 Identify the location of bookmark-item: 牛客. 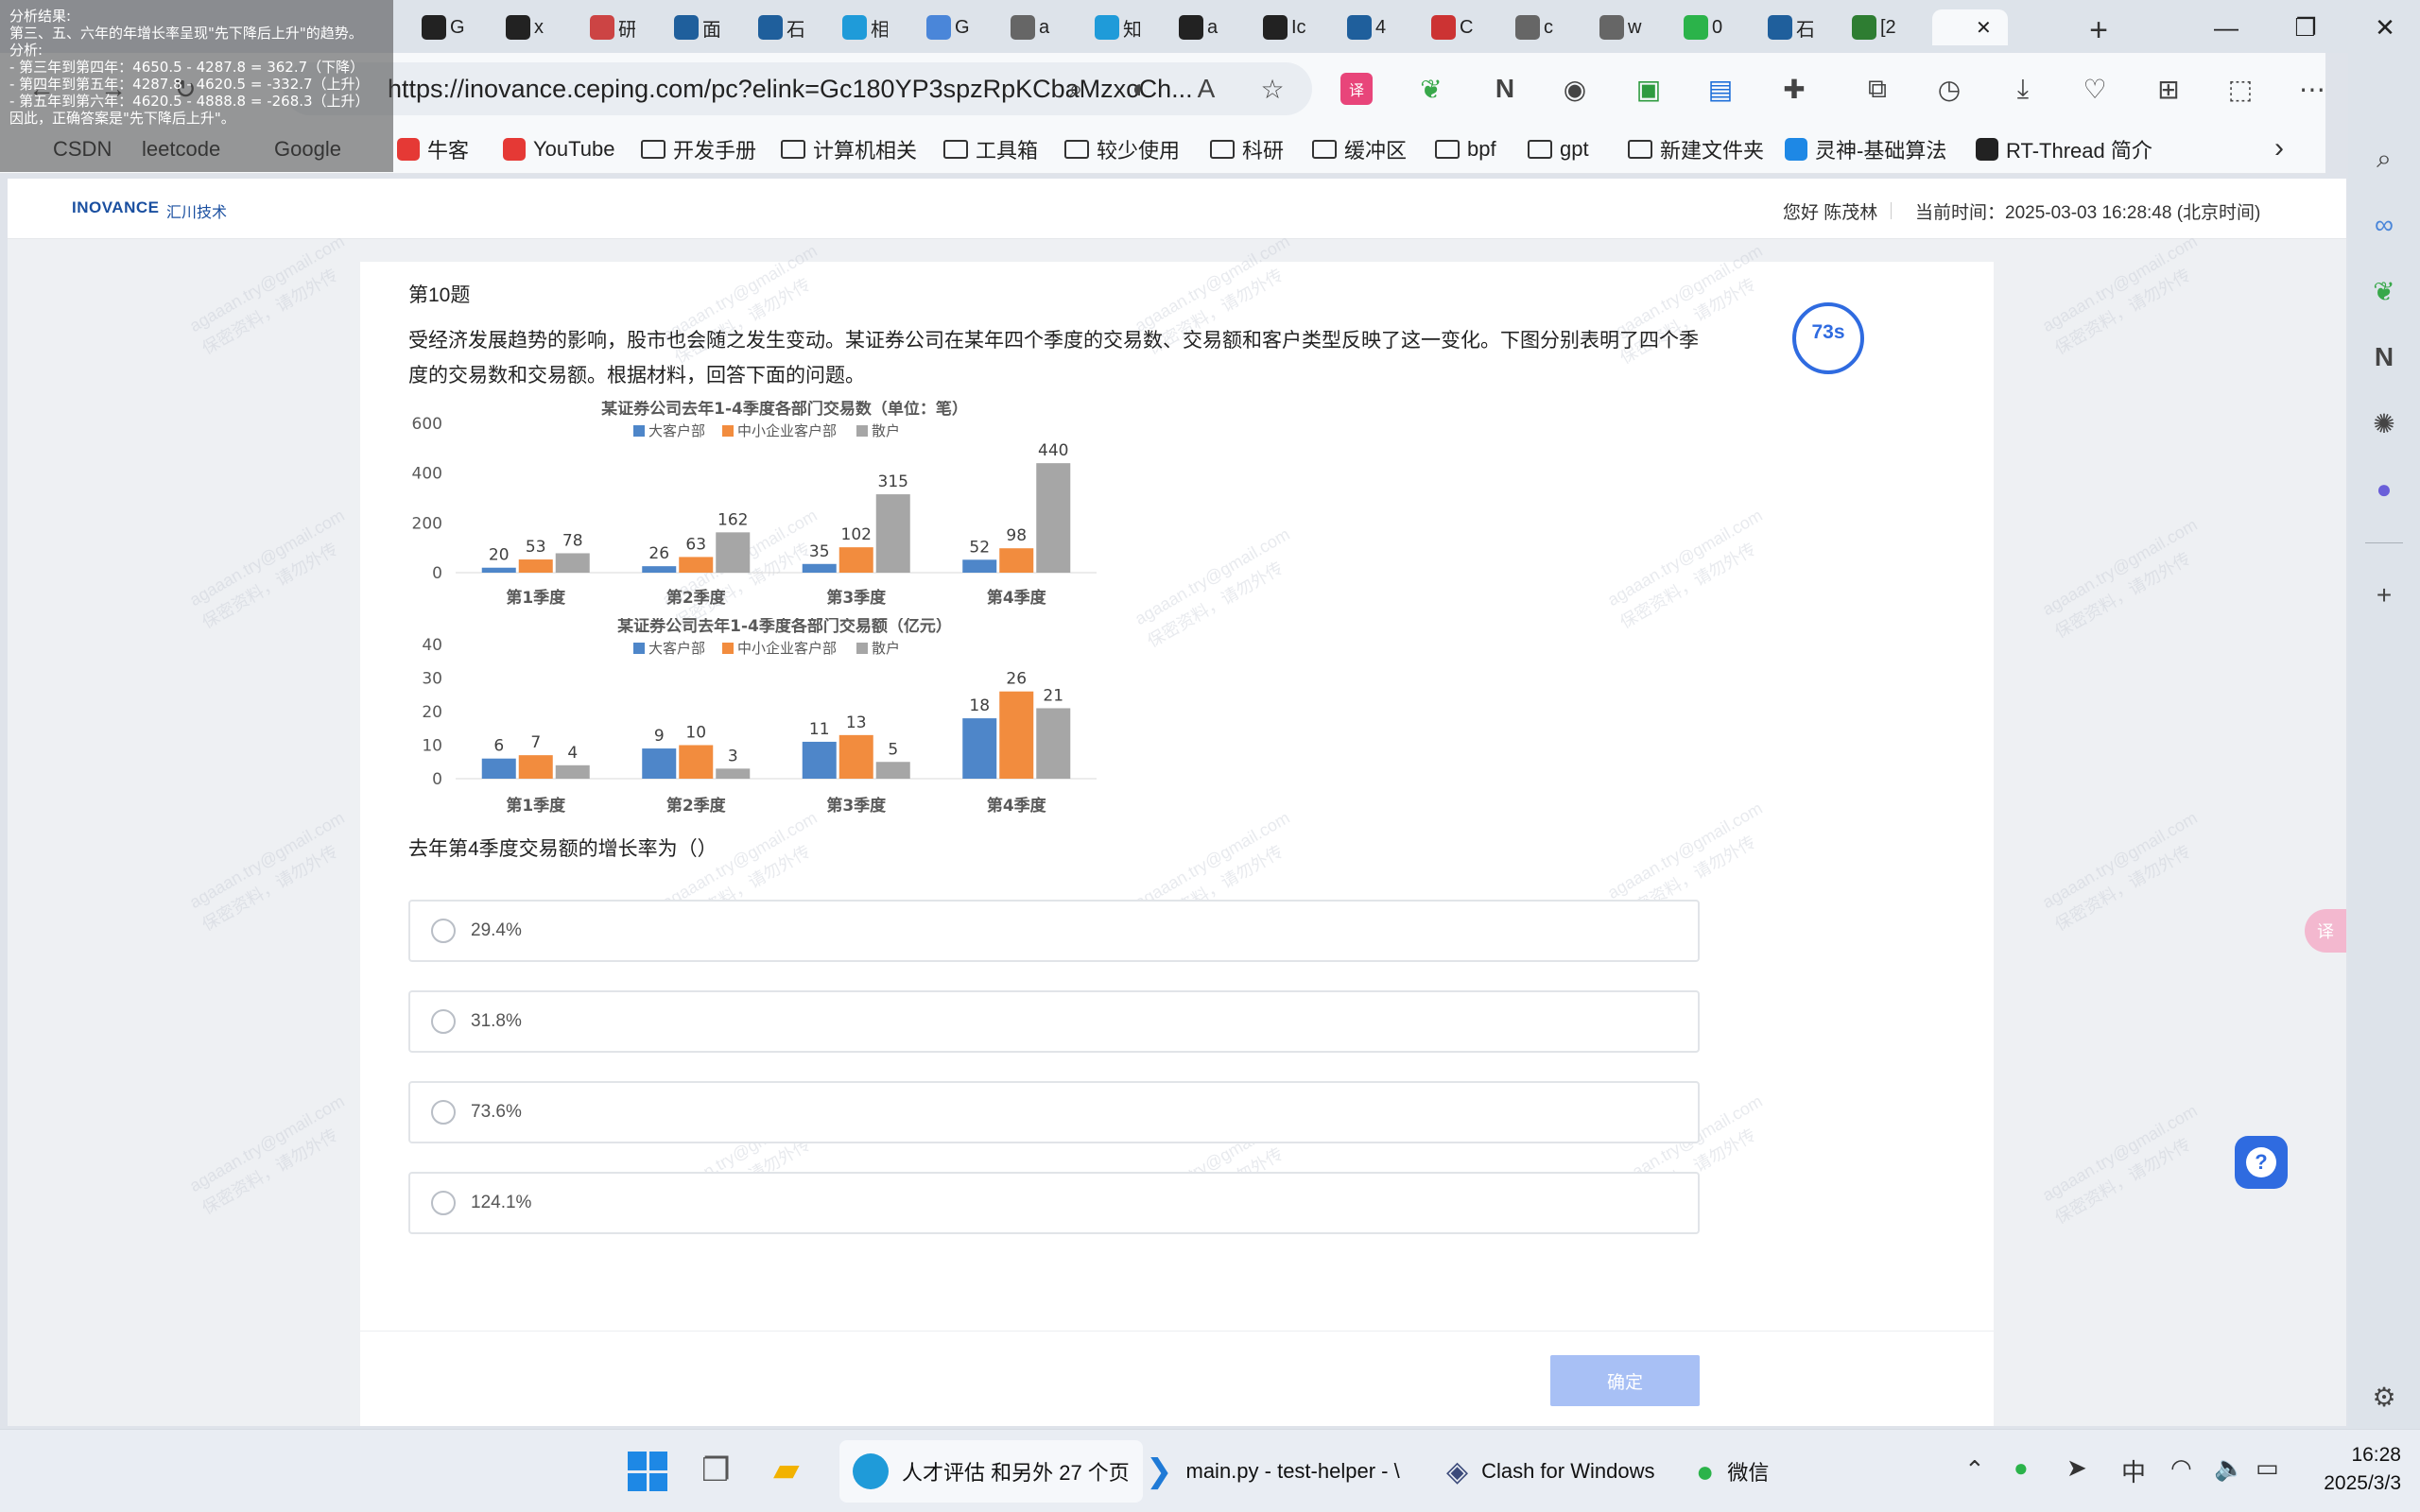
(433, 149).